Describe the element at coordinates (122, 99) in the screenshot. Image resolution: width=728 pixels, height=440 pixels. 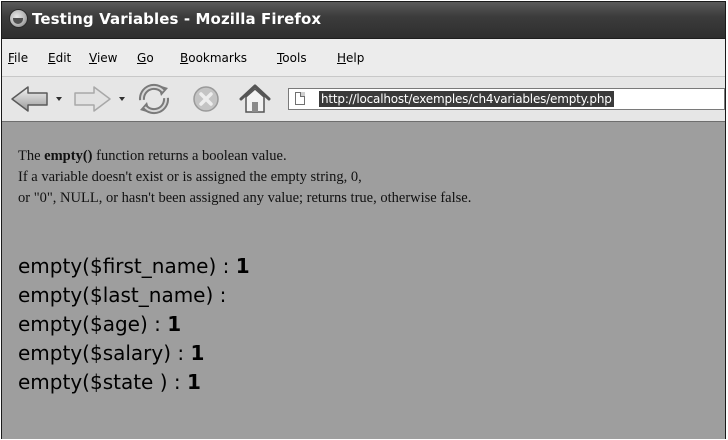
I see `forward-history-dropdown` at that location.